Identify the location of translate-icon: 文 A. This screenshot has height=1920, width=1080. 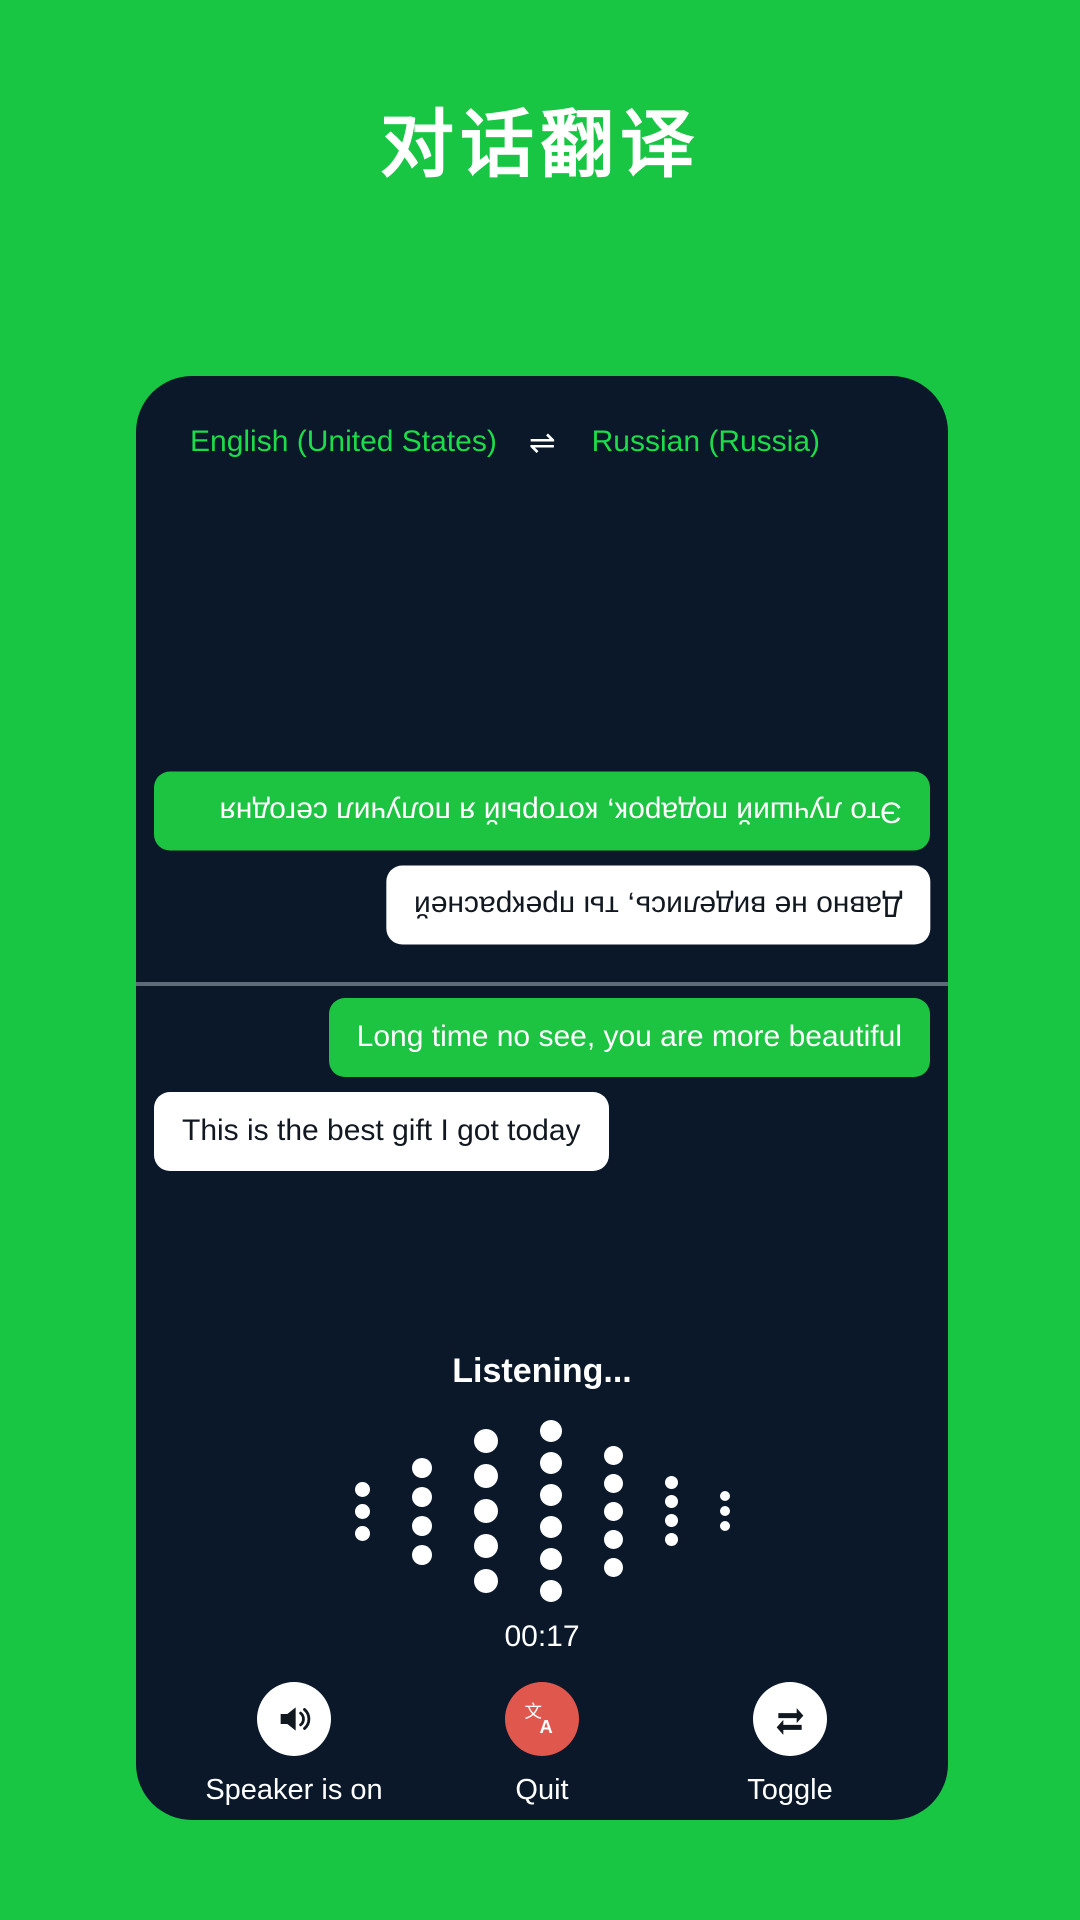
(539, 1720).